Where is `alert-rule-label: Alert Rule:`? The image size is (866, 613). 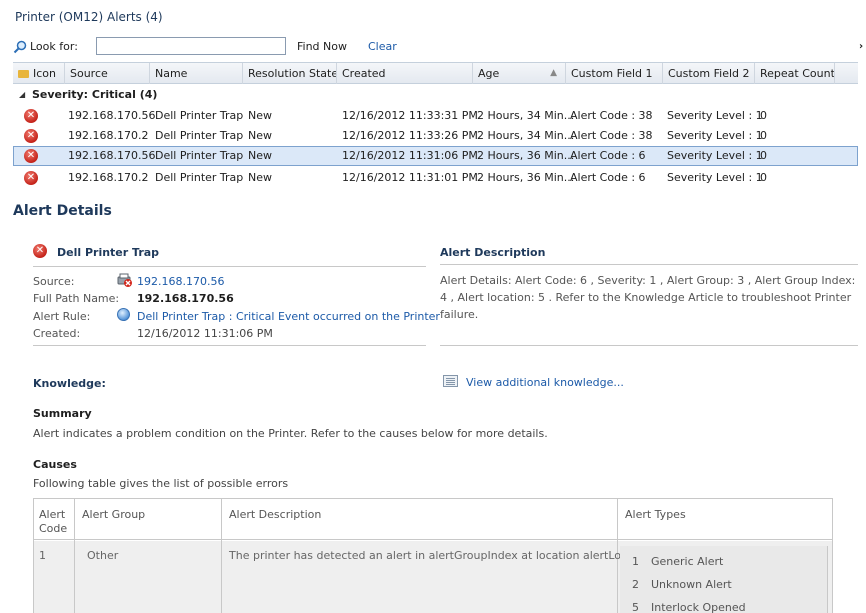 alert-rule-label: Alert Rule: is located at coordinates (62, 316).